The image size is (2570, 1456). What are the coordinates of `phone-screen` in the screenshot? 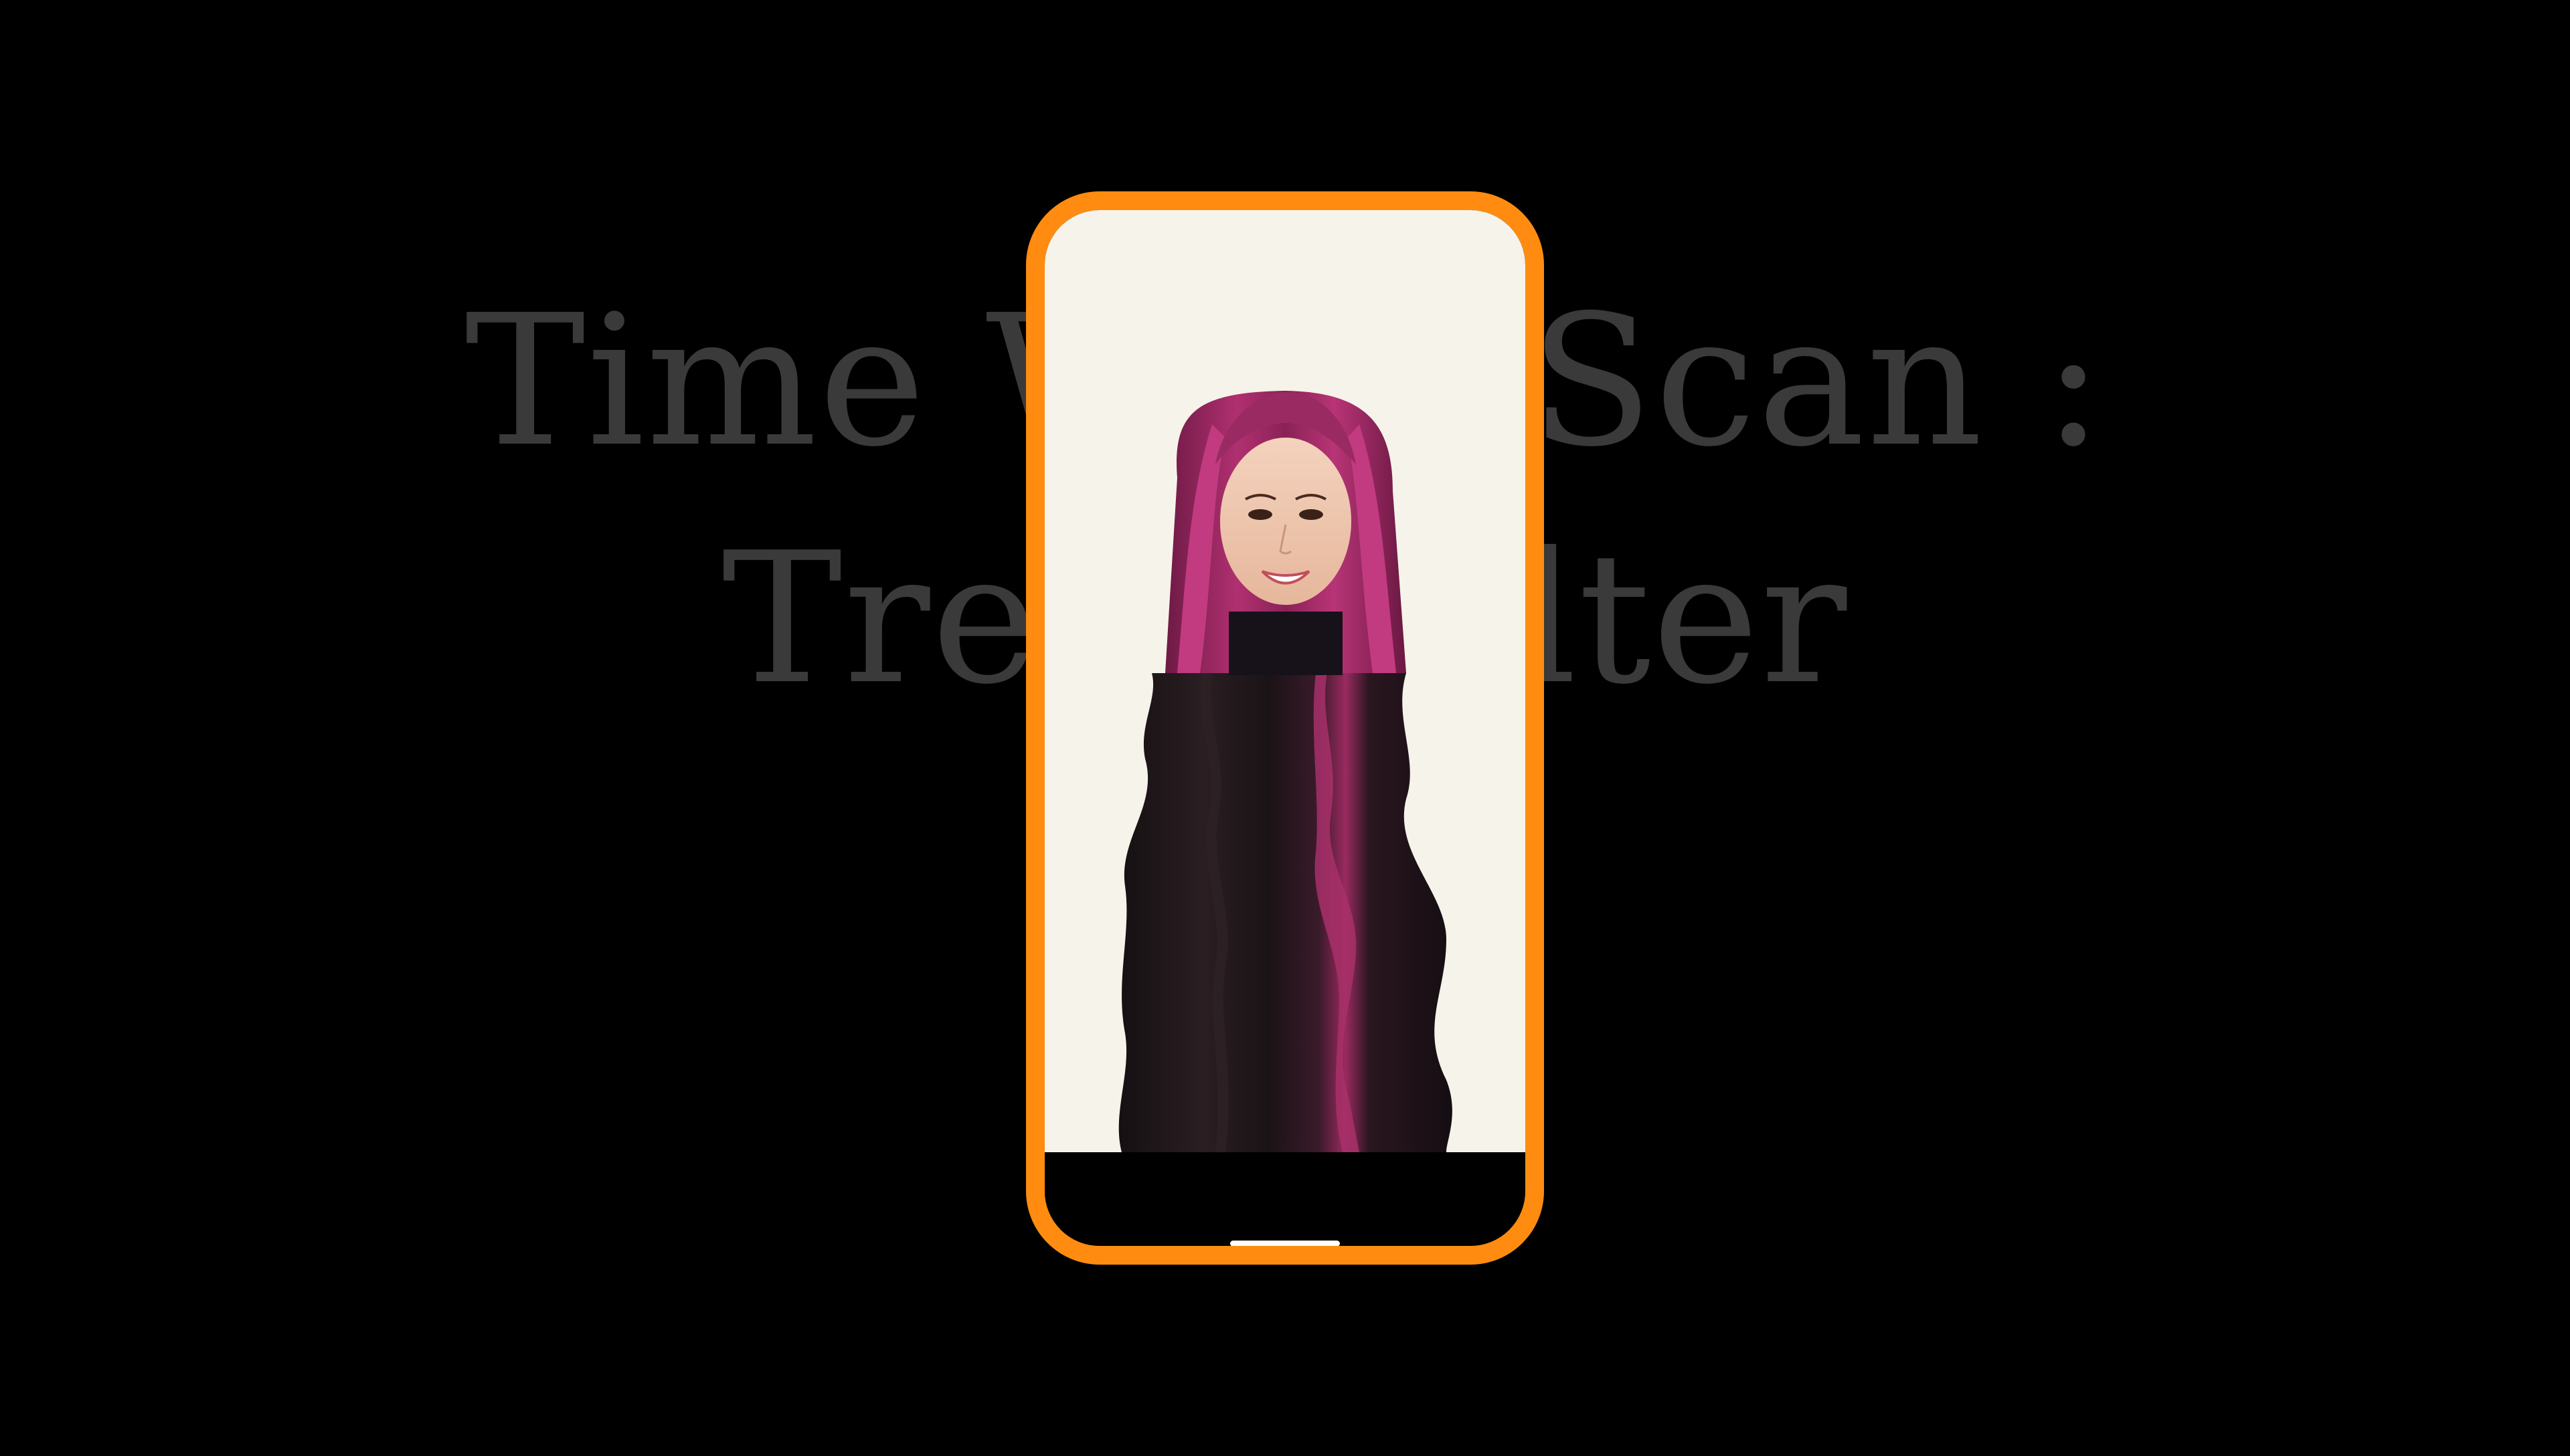 It's located at (1285, 681).